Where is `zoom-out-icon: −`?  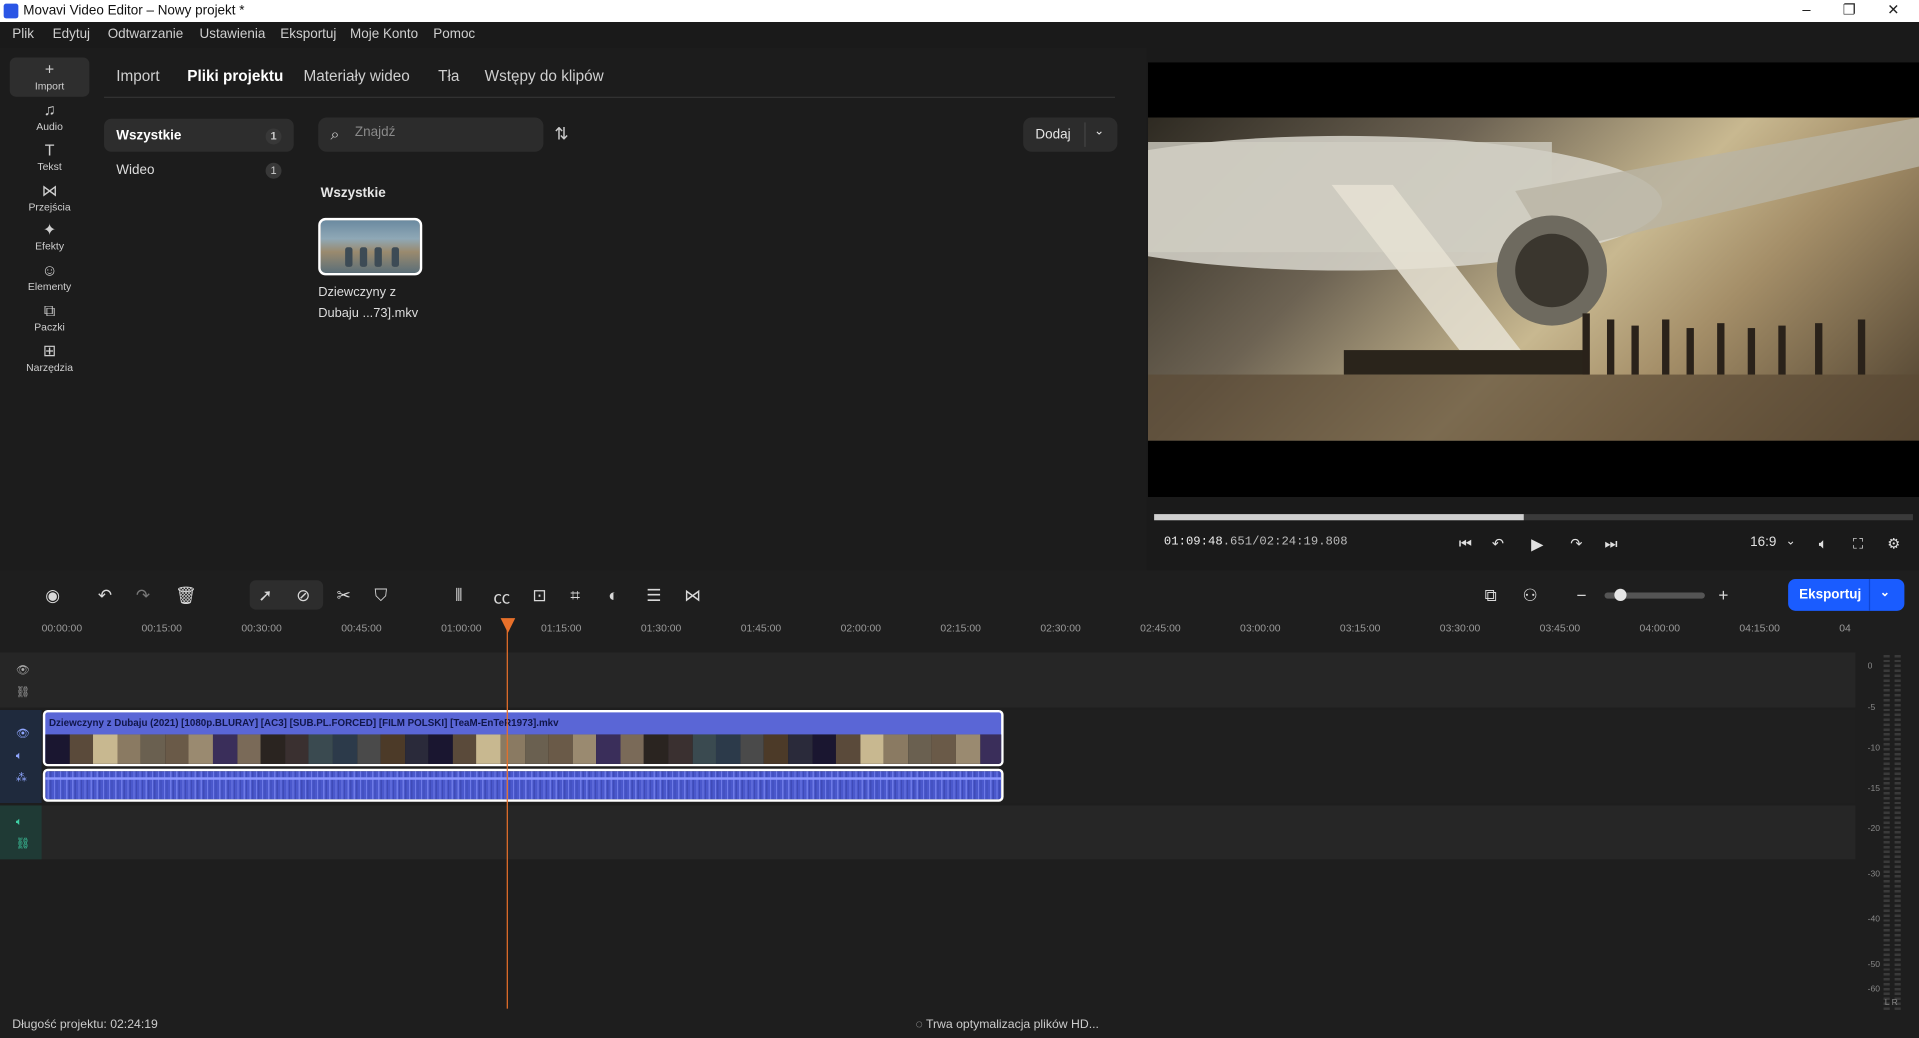
zoom-out-icon: − is located at coordinates (1581, 595).